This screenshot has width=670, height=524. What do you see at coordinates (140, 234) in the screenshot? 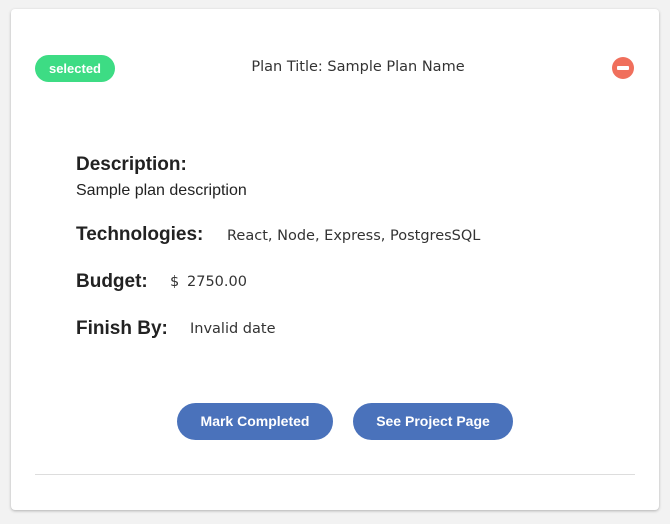
I see `technologies-label: Technologies:` at bounding box center [140, 234].